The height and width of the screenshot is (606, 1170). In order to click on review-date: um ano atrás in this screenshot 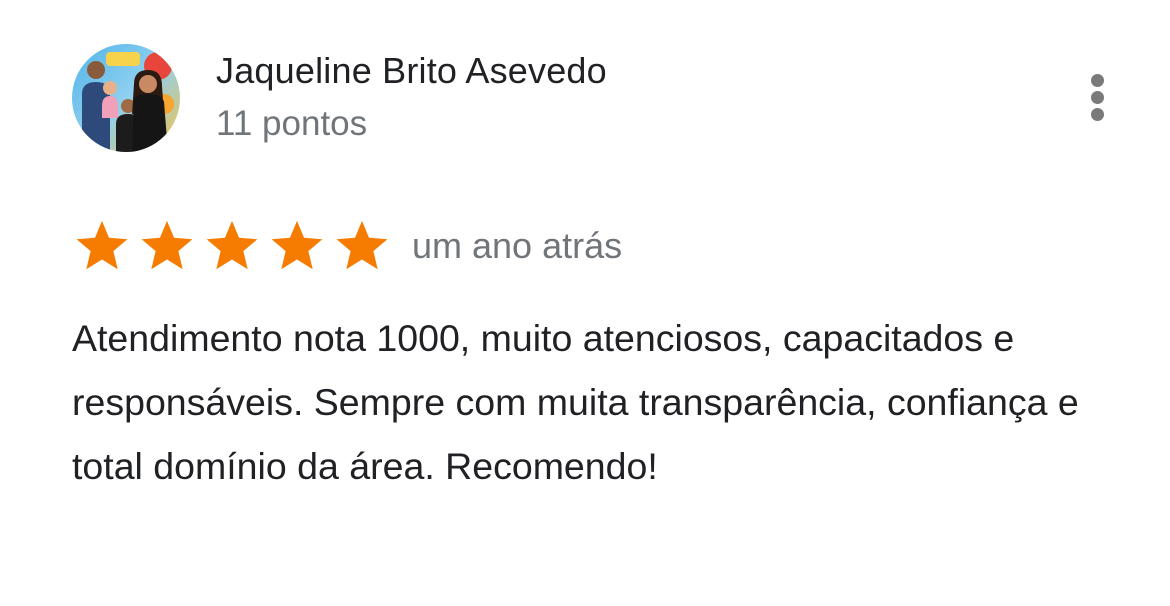, I will do `click(517, 245)`.